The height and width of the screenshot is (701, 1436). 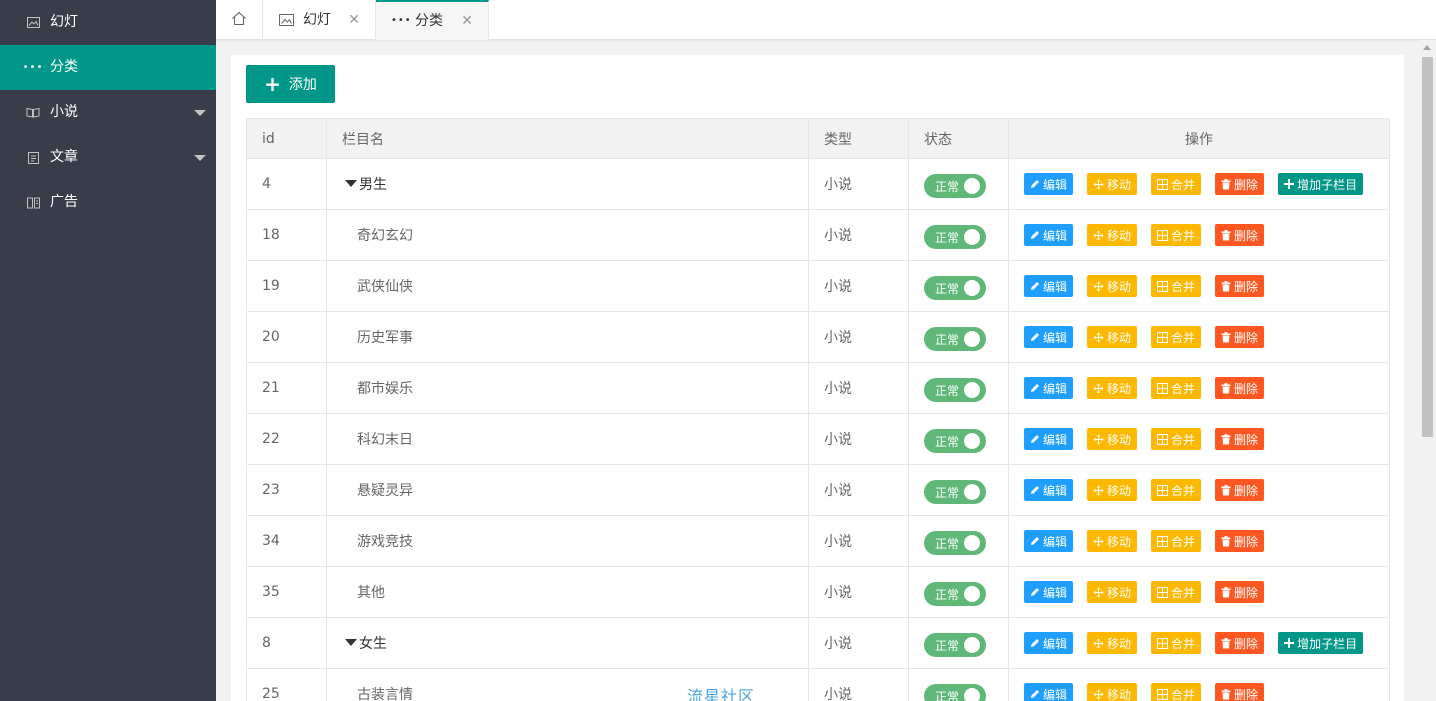 I want to click on scrollbar, so click(x=1427, y=370).